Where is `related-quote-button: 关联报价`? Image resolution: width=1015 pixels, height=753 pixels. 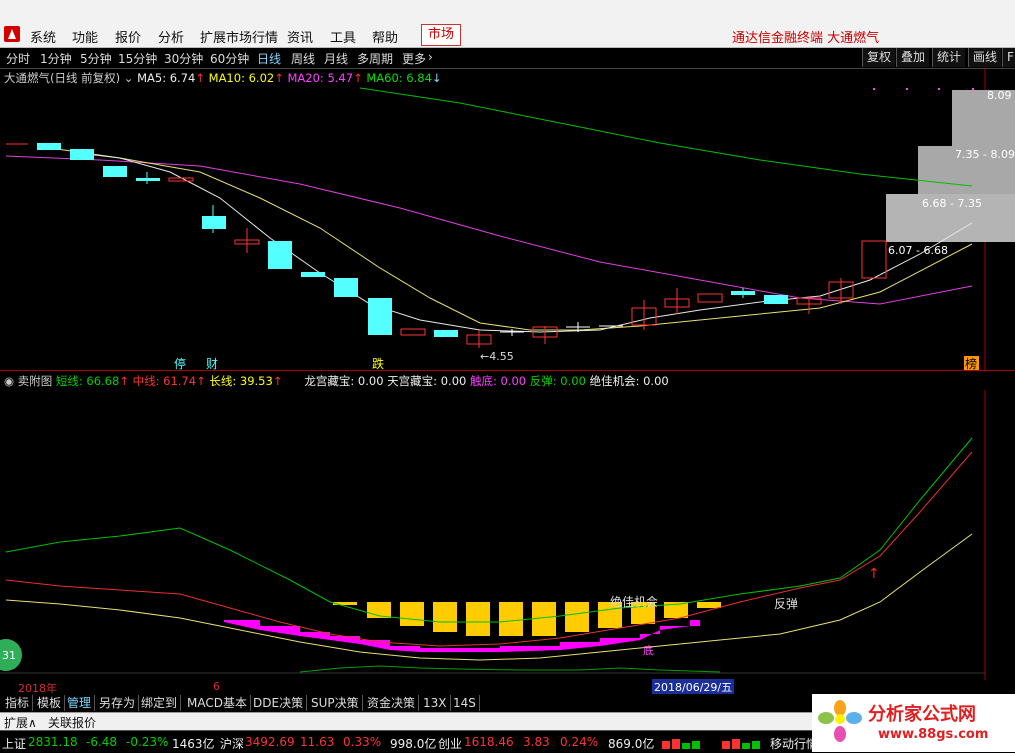
related-quote-button: 关联报价 is located at coordinates (72, 722).